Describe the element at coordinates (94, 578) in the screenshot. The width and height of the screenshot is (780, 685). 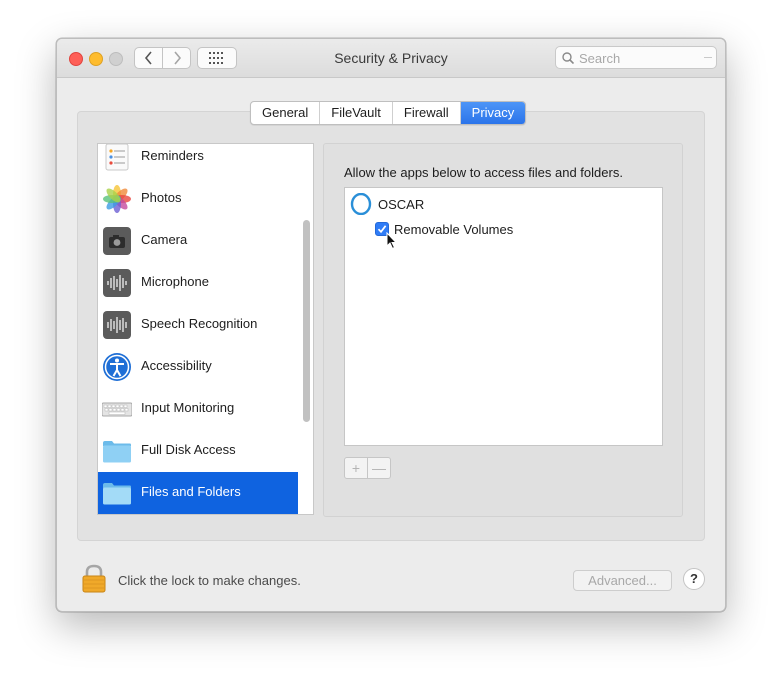
I see `lock-icon` at that location.